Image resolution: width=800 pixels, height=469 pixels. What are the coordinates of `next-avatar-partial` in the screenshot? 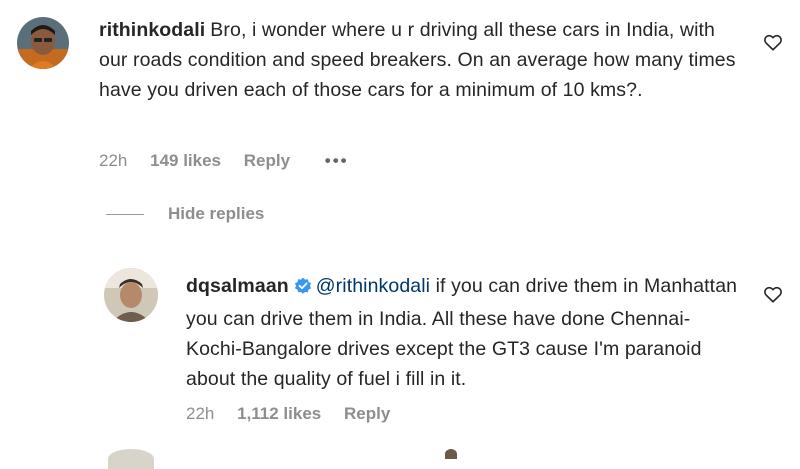 It's located at (131, 459).